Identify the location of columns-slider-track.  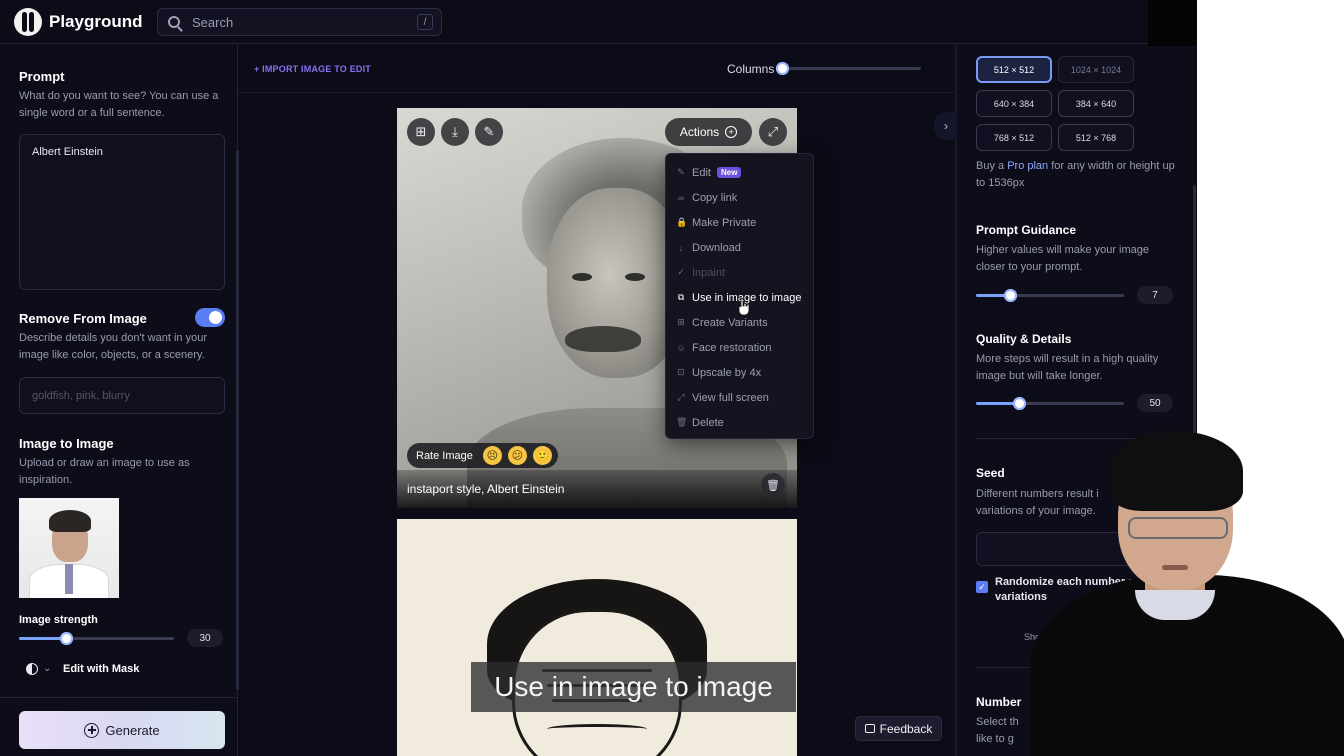
(851, 68).